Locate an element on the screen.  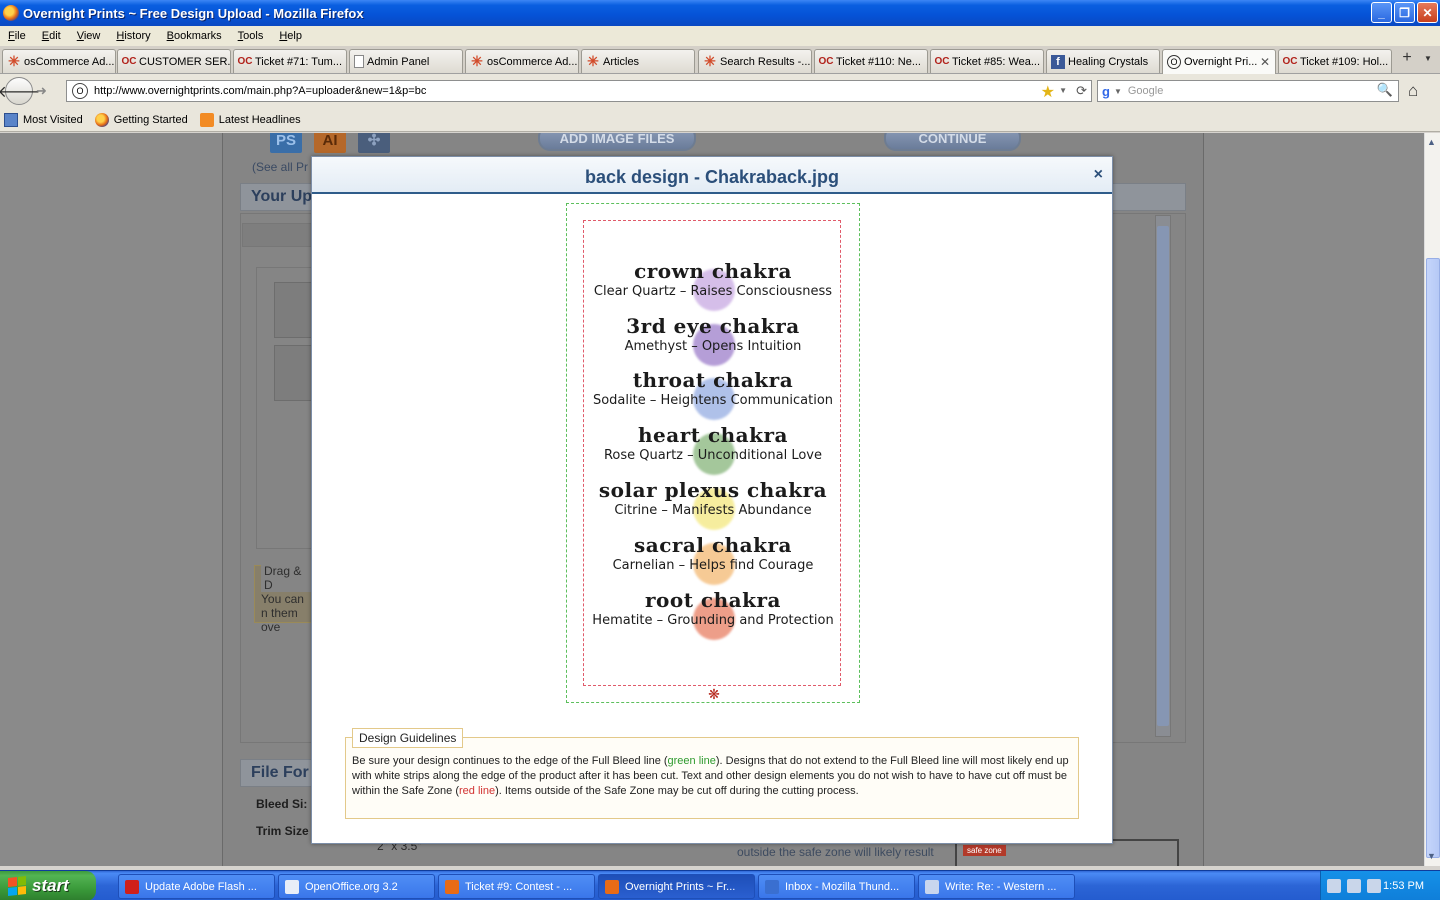
drag-drop-legend: Drag & D is located at coordinates (287, 578).